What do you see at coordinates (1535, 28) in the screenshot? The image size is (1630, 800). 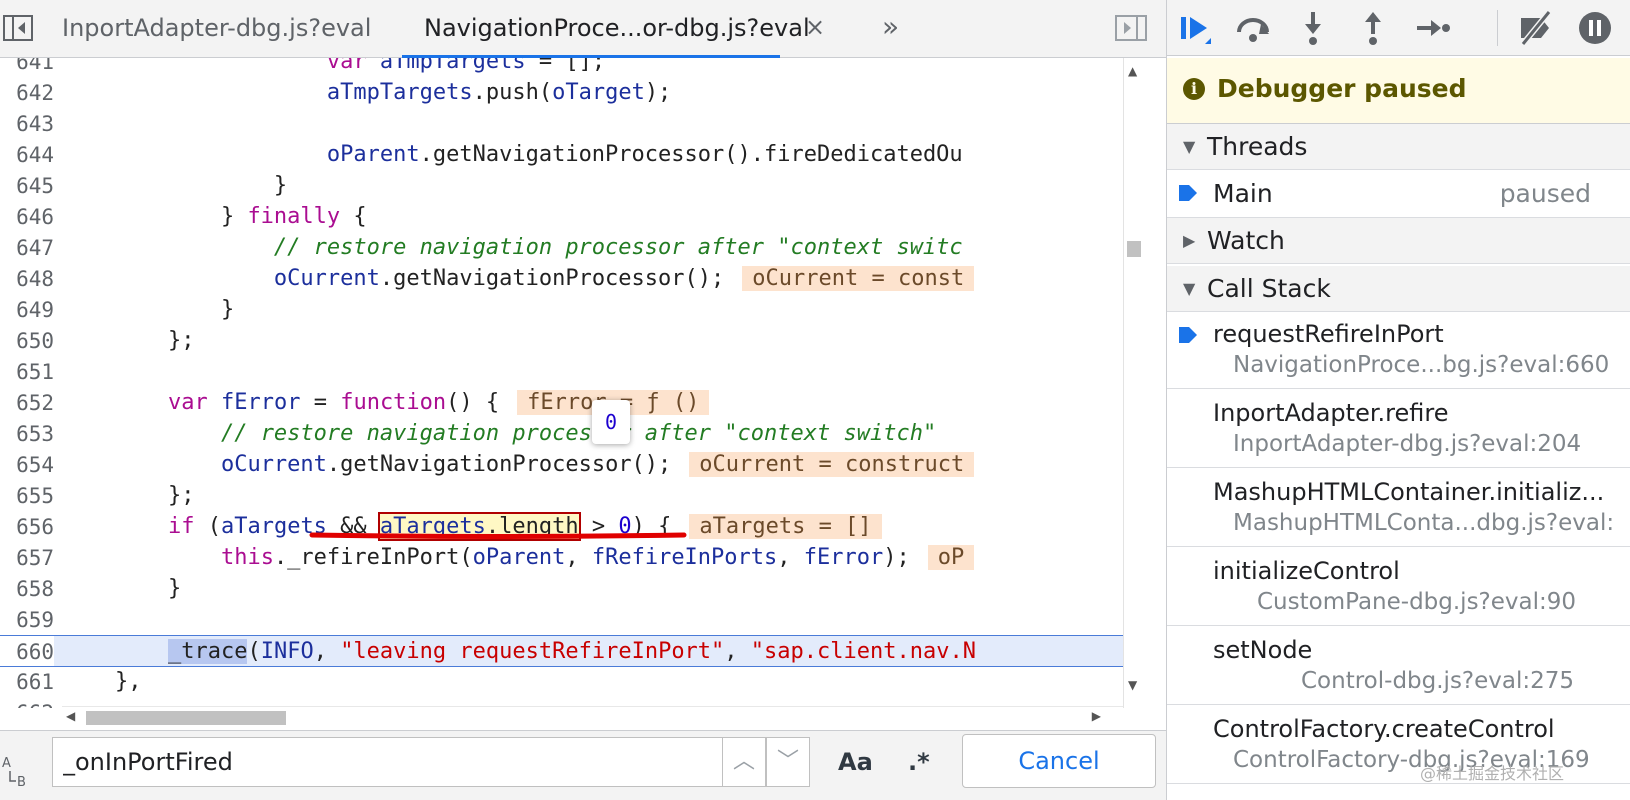 I see `deactivate-breakpoints-icon` at bounding box center [1535, 28].